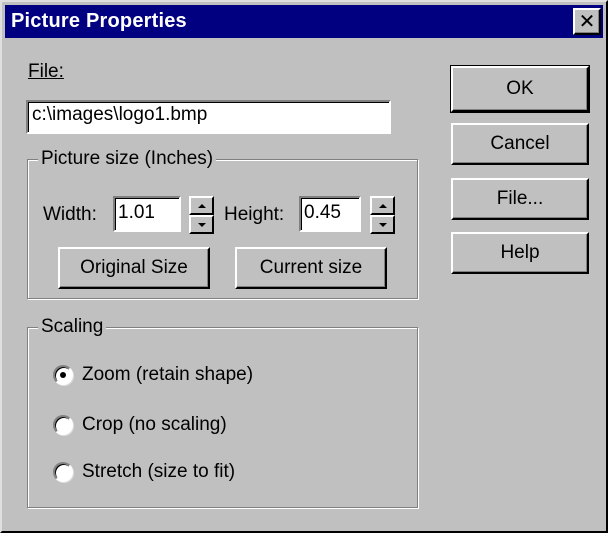 The height and width of the screenshot is (533, 608). I want to click on height-spinner, so click(382, 215).